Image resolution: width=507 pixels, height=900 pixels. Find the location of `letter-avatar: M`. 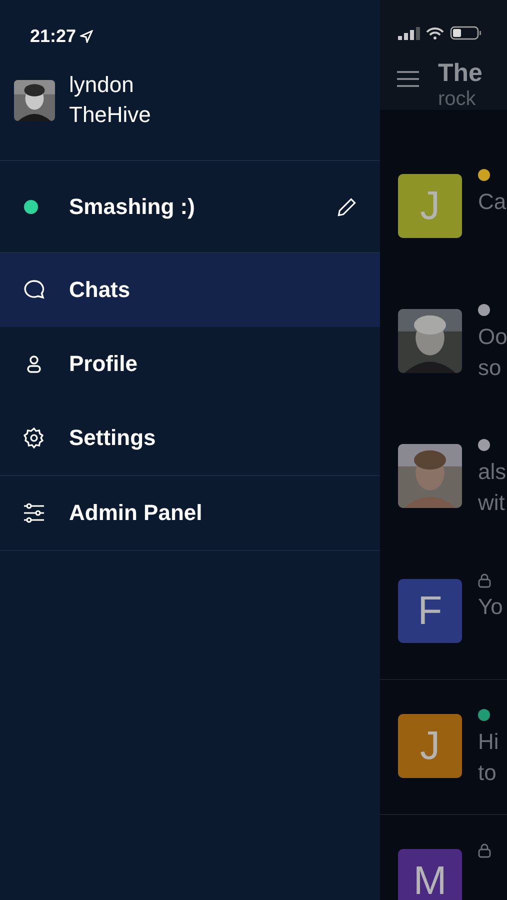

letter-avatar: M is located at coordinates (430, 874).